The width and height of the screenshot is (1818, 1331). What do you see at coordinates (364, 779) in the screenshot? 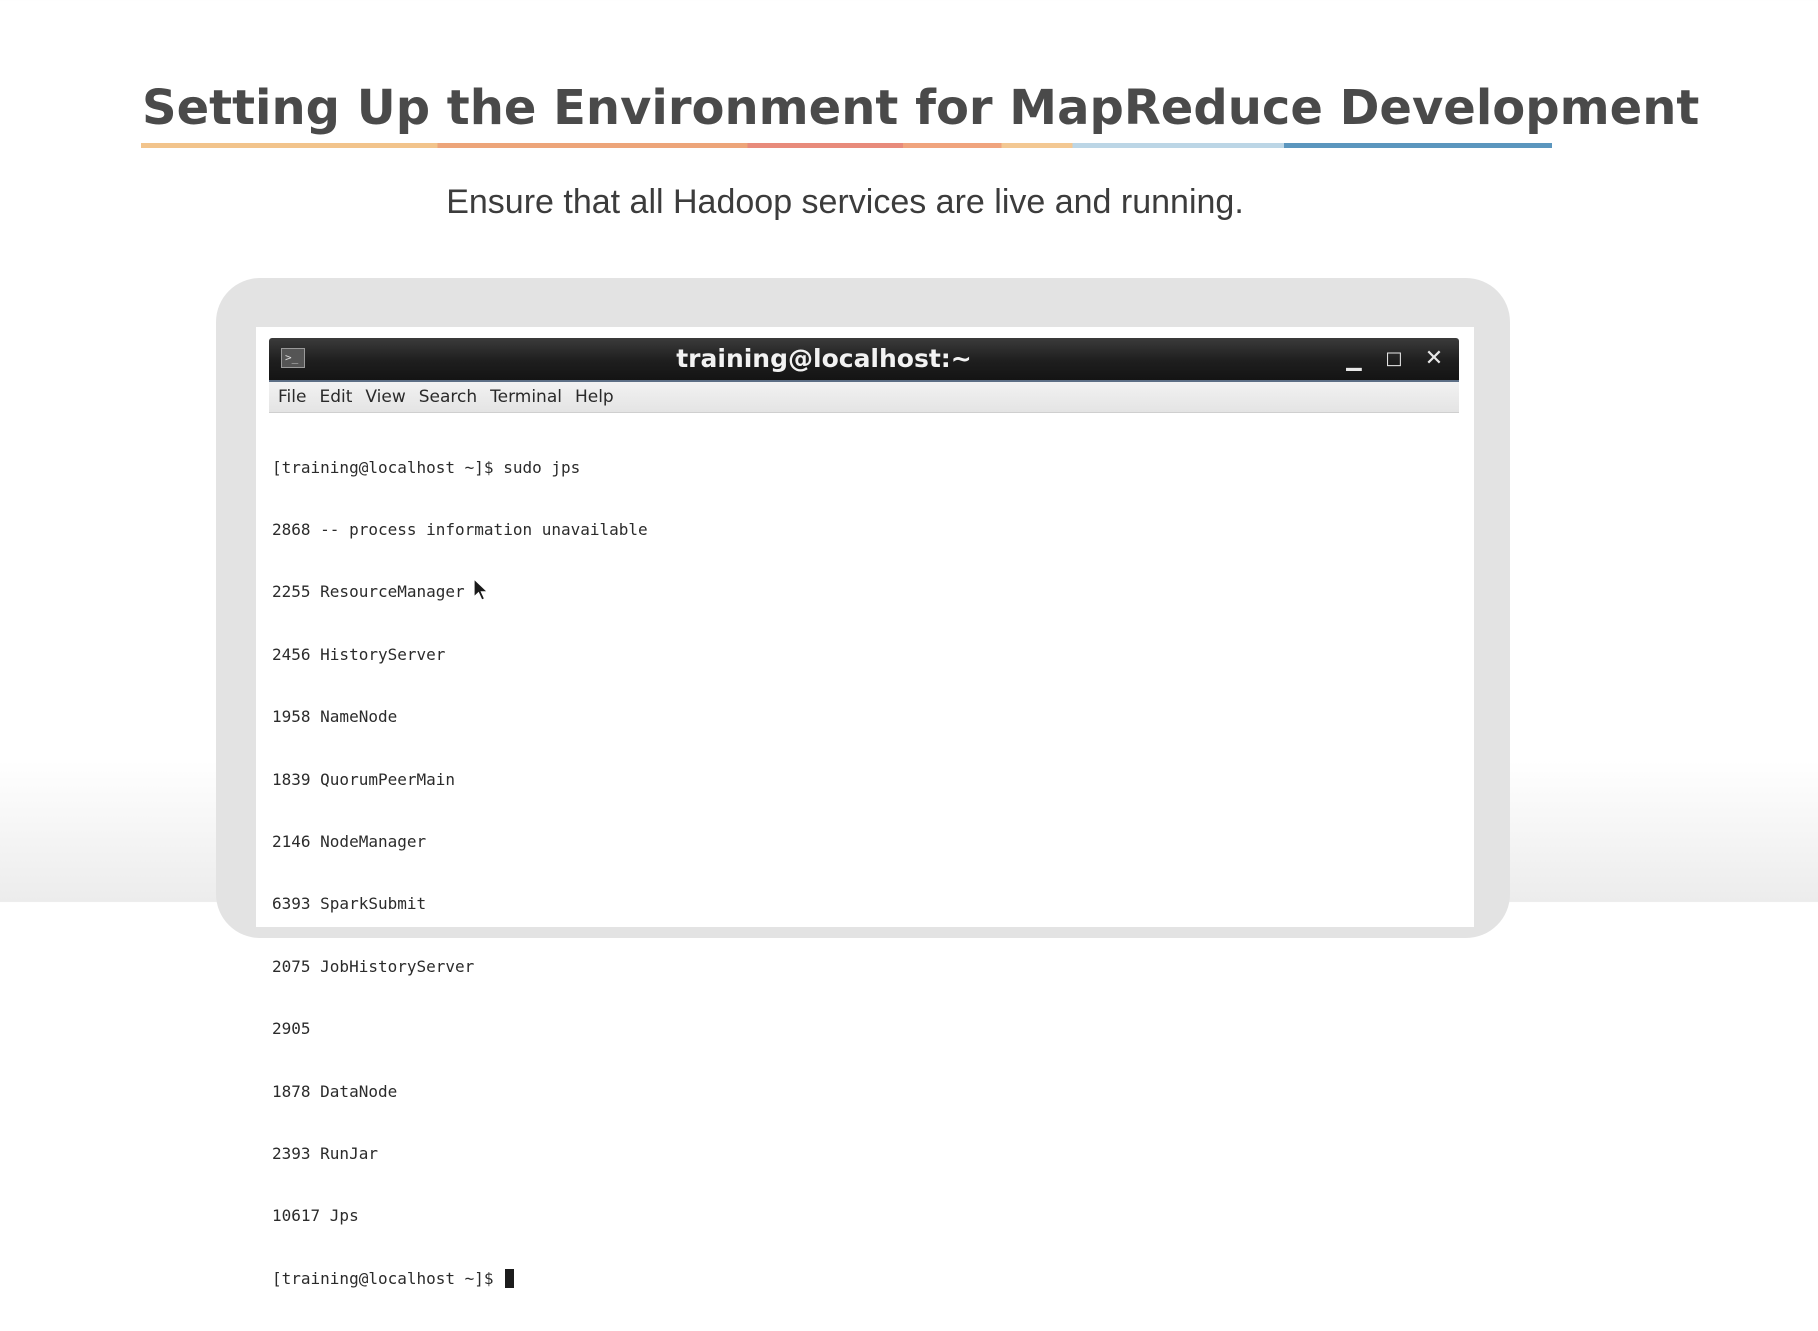
I see `terminal-line: 1839 QuorumPeerMain` at bounding box center [364, 779].